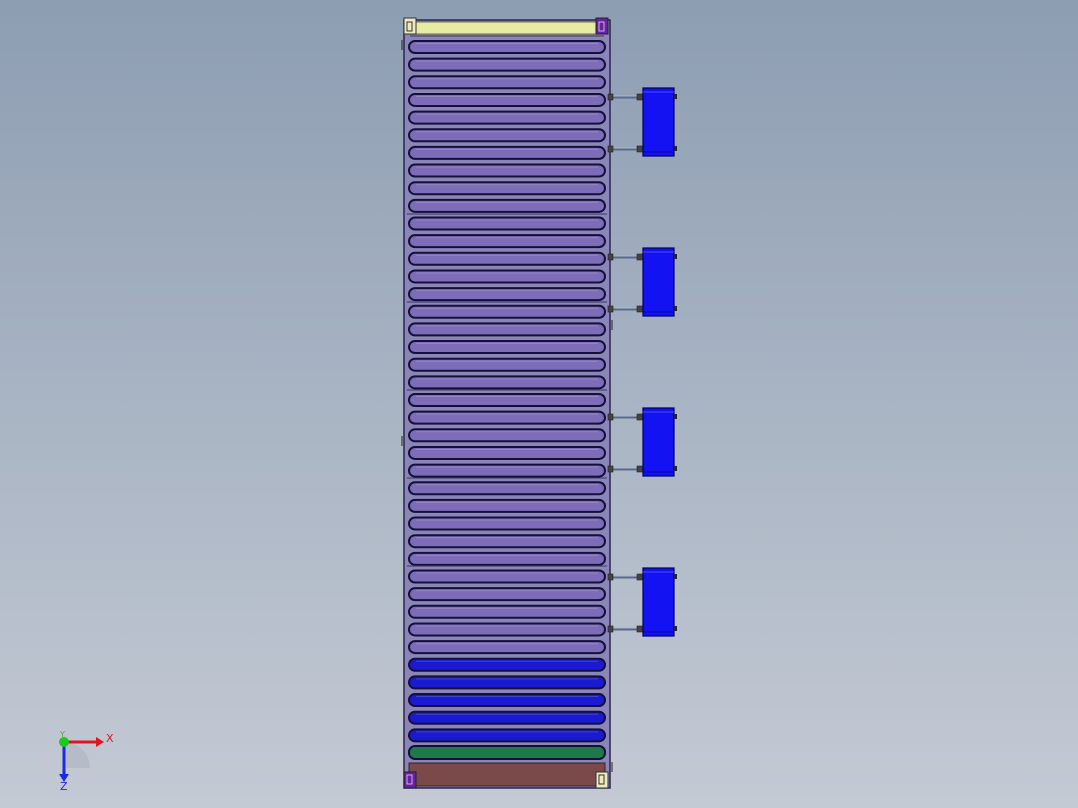 Image resolution: width=1078 pixels, height=808 pixels. Describe the element at coordinates (410, 26) in the screenshot. I see `corner-block-top-left` at that location.